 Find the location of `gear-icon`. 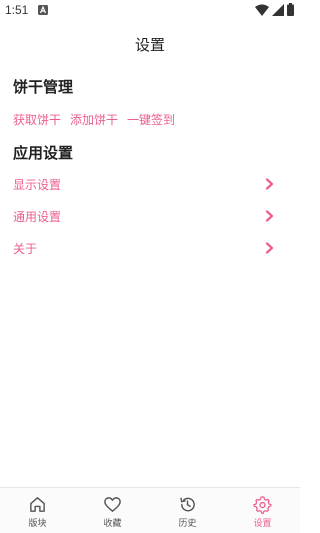

gear-icon is located at coordinates (262, 505).